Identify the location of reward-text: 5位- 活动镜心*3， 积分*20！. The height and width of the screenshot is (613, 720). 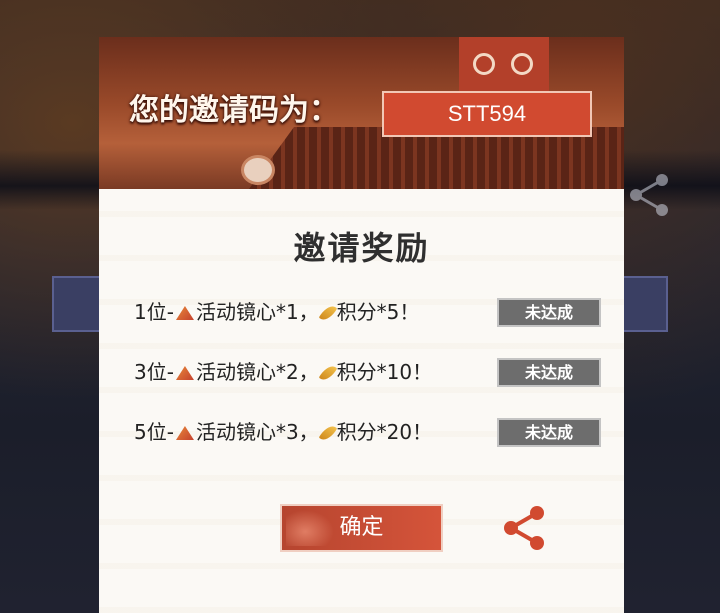
(283, 432).